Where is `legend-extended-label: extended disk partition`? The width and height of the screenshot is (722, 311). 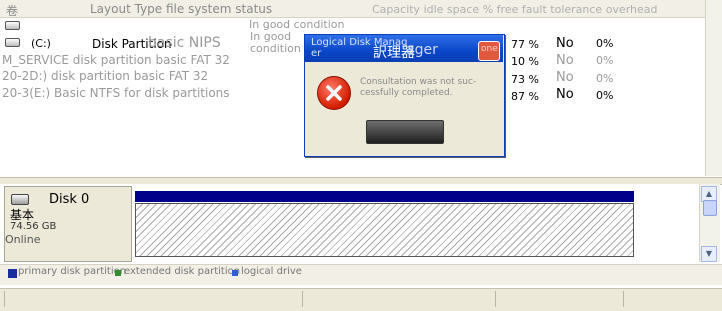 legend-extended-label: extended disk partition is located at coordinates (182, 271).